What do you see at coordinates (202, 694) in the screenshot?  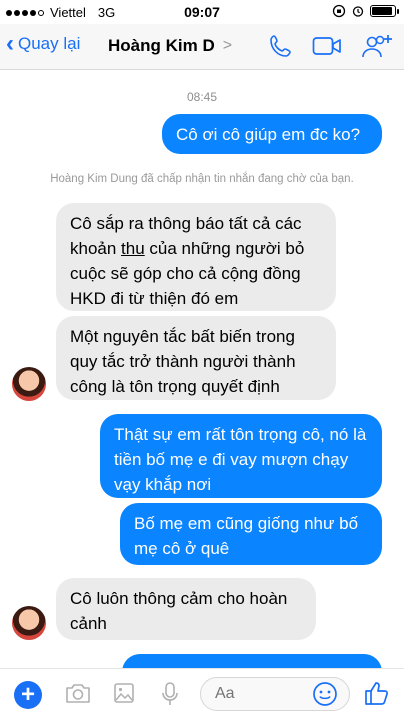 I see `message-composer: +` at bounding box center [202, 694].